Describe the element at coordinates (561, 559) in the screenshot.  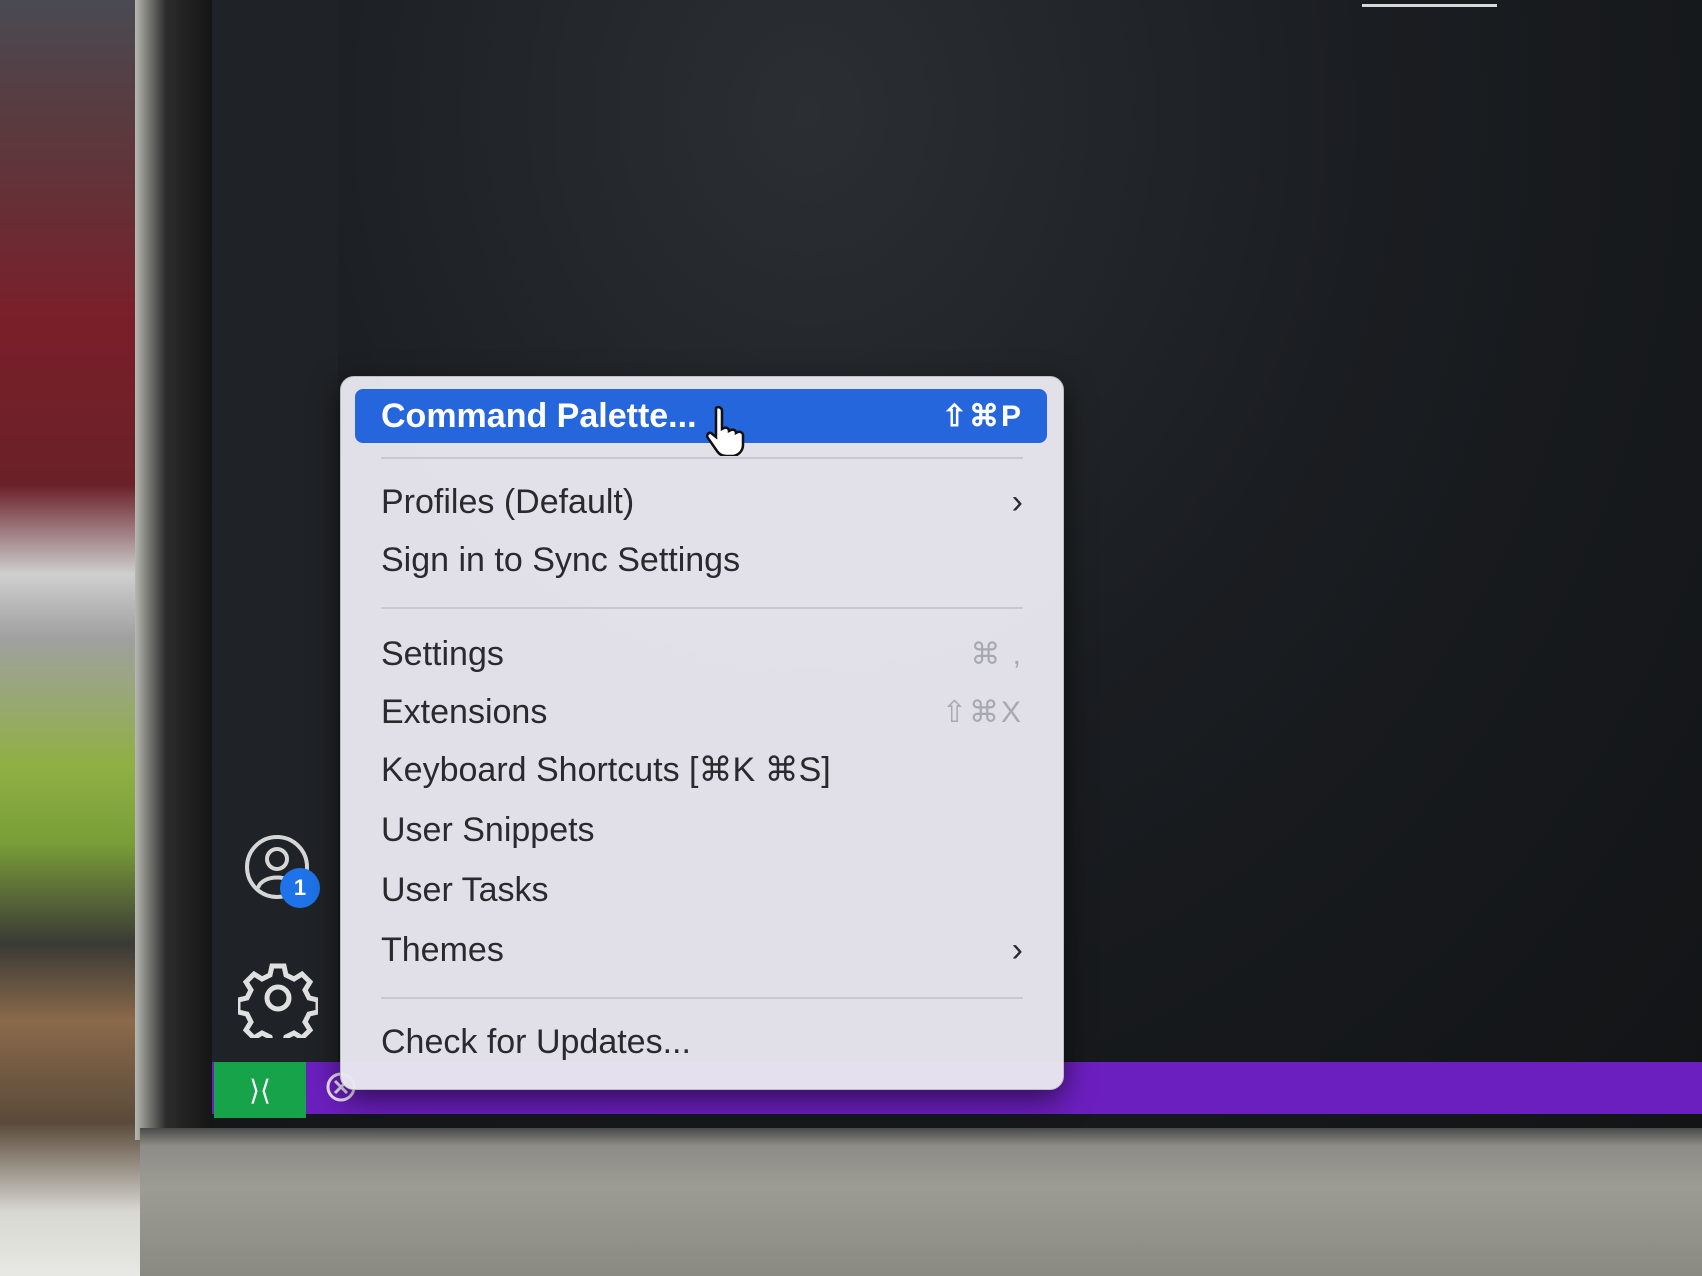
I see `menu-item-label: Sign in to Sync Settings` at that location.